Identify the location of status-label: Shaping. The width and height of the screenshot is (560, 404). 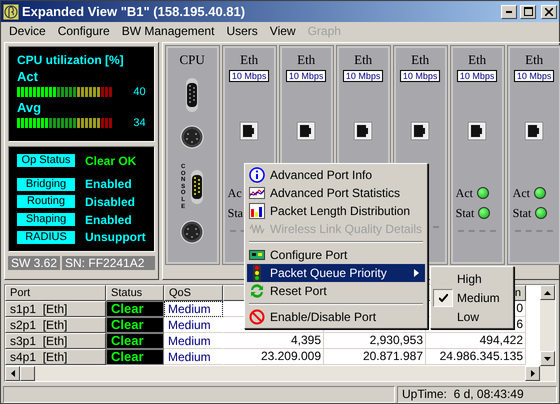
(46, 219).